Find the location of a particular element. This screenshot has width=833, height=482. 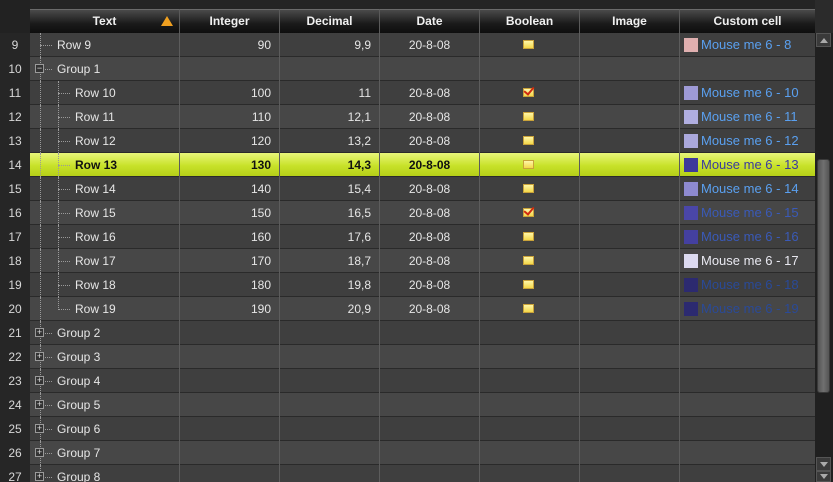

table-row: 19 Row 18 180 19,8 20-8-08 Mouse me 6 - 18 is located at coordinates (407, 285).